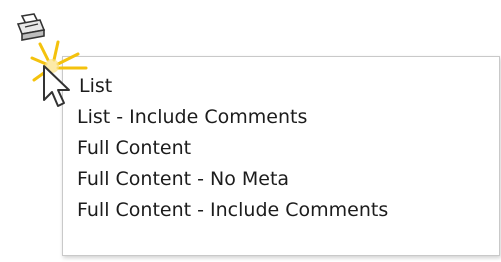 Image resolution: width=501 pixels, height=262 pixels. I want to click on printer-icon, so click(31, 27).